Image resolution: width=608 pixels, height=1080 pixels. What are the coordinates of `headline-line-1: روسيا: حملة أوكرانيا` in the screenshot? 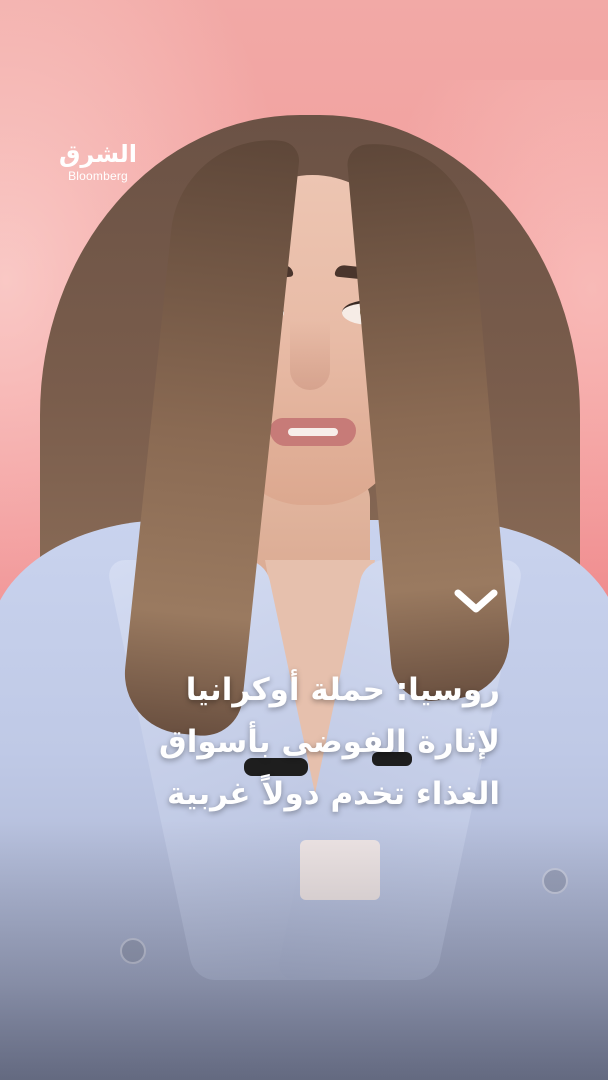 It's located at (342, 690).